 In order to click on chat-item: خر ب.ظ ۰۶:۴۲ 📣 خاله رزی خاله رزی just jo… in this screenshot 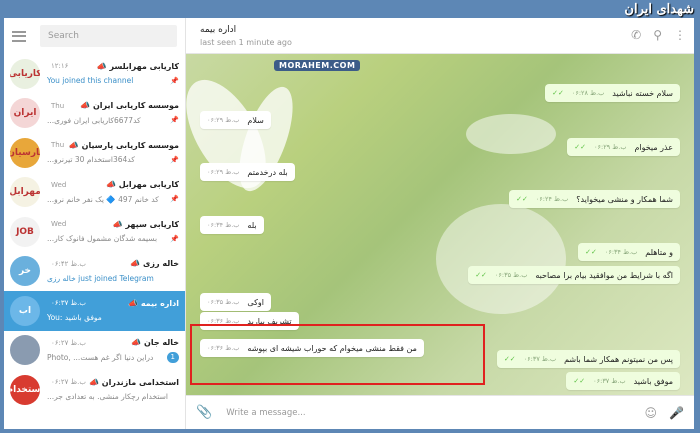, I will do `click(94, 272)`.